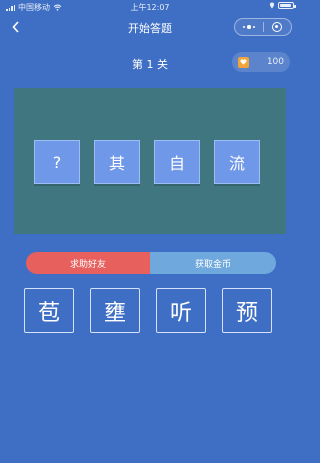 The height and width of the screenshot is (463, 320). I want to click on answer-choice-4: 预, so click(247, 310).